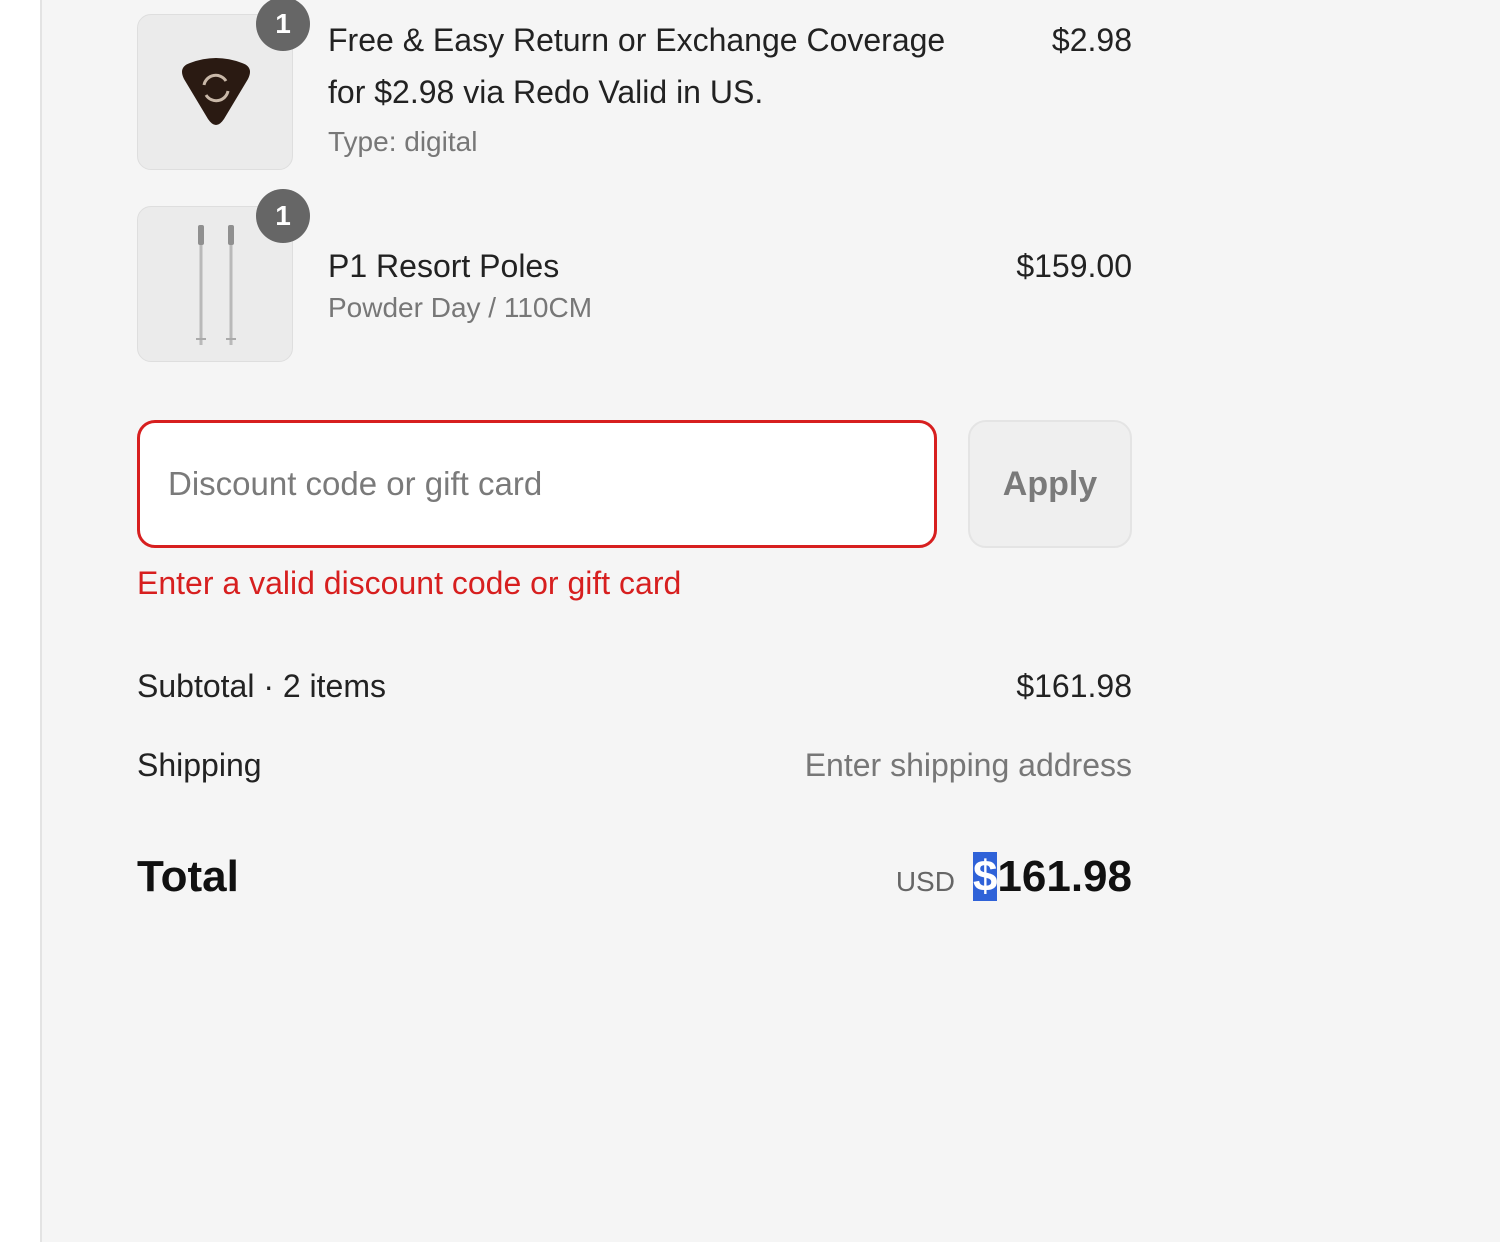  I want to click on total-amount: $161.98, so click(1052, 877).